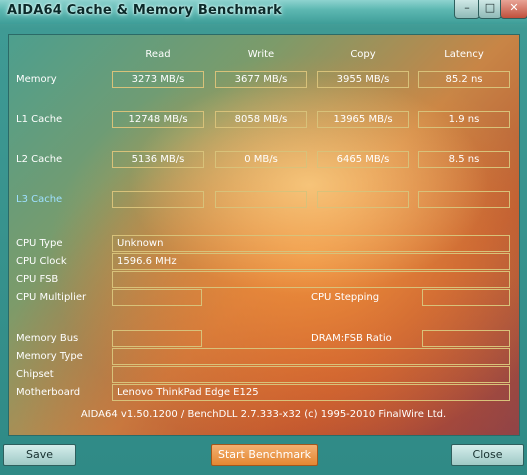  I want to click on l2-write-value: 0 MB/s, so click(261, 159).